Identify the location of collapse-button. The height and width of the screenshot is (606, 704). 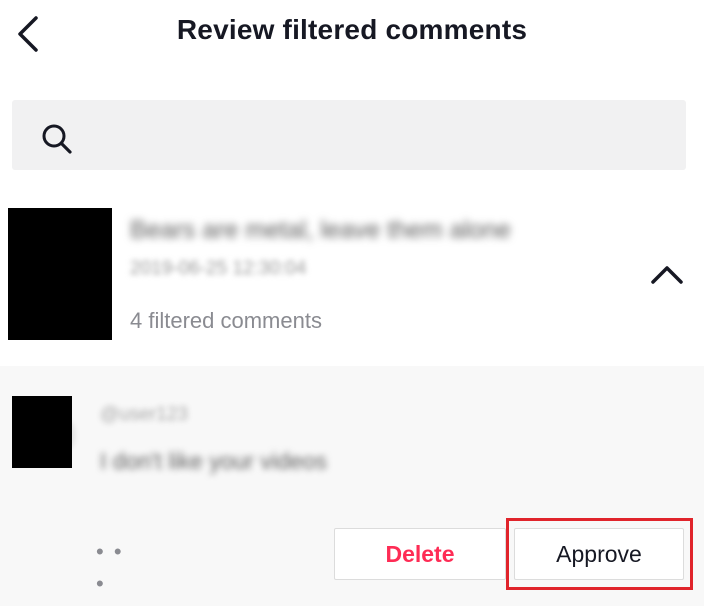
(667, 275).